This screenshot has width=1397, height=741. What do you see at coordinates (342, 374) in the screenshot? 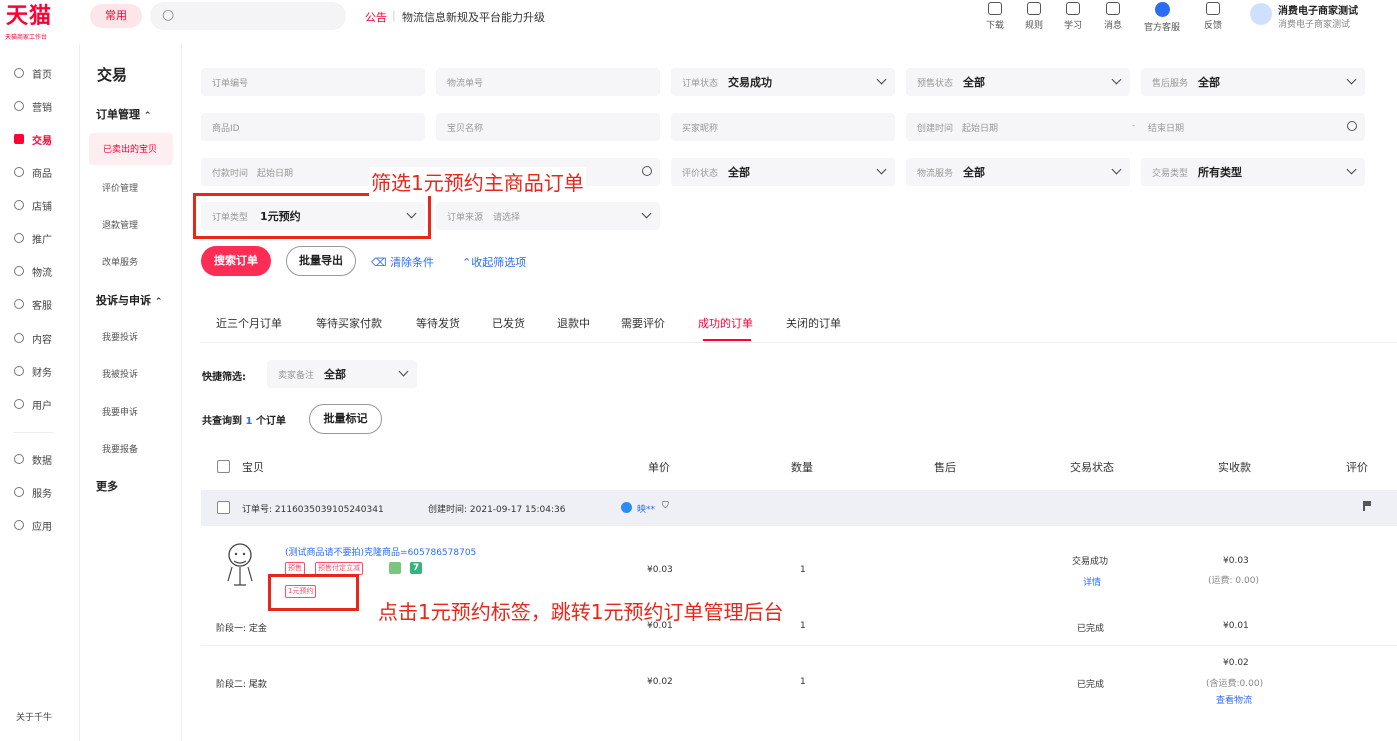
I see `seller-remark-select: 卖家备注 全部` at bounding box center [342, 374].